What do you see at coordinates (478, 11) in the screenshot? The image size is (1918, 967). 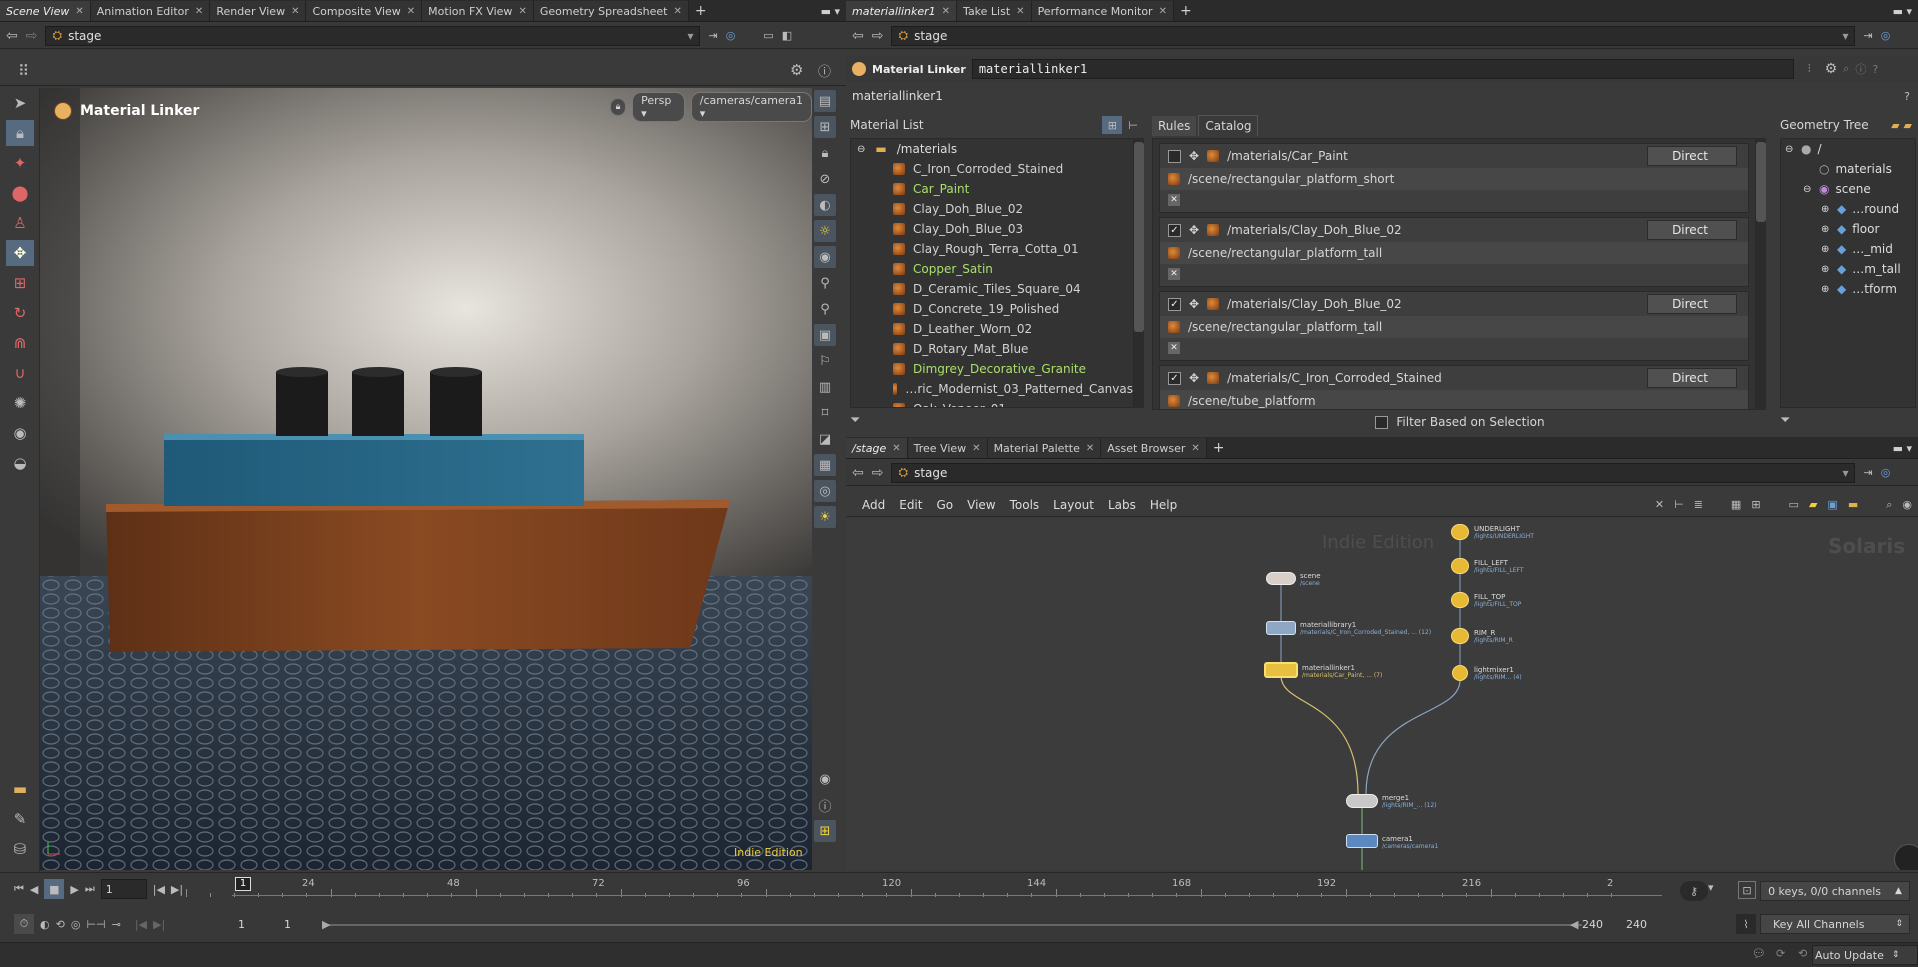 I see `tab-motion-fx-view: Motion FX View ✕` at bounding box center [478, 11].